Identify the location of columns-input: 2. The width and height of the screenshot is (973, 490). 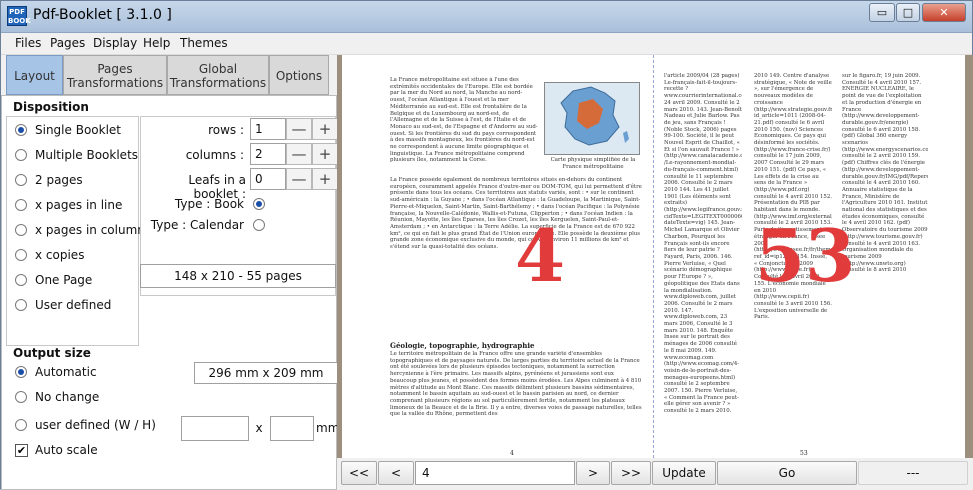
(268, 154).